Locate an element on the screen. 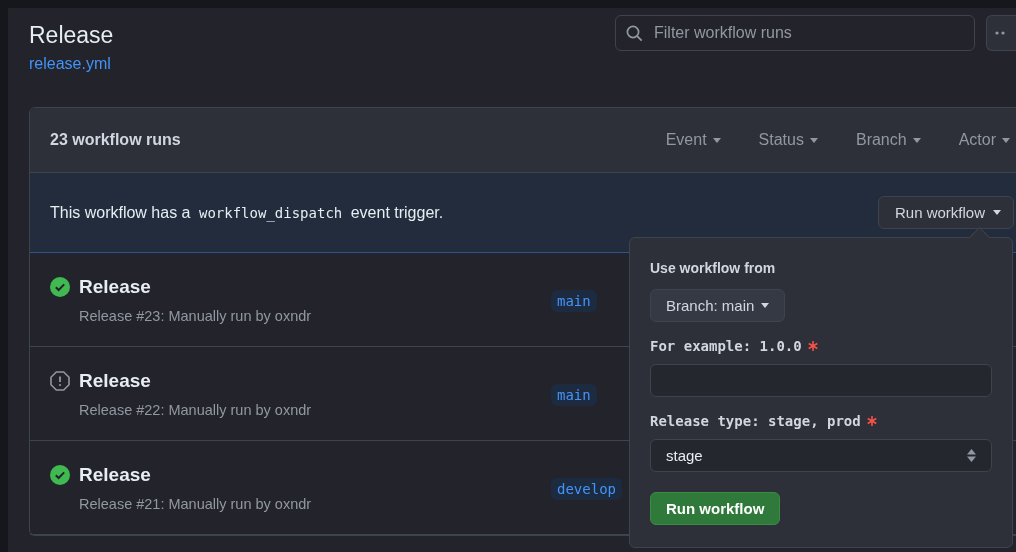 This screenshot has width=1016, height=552. filter-dropdown: Branch is located at coordinates (888, 140).